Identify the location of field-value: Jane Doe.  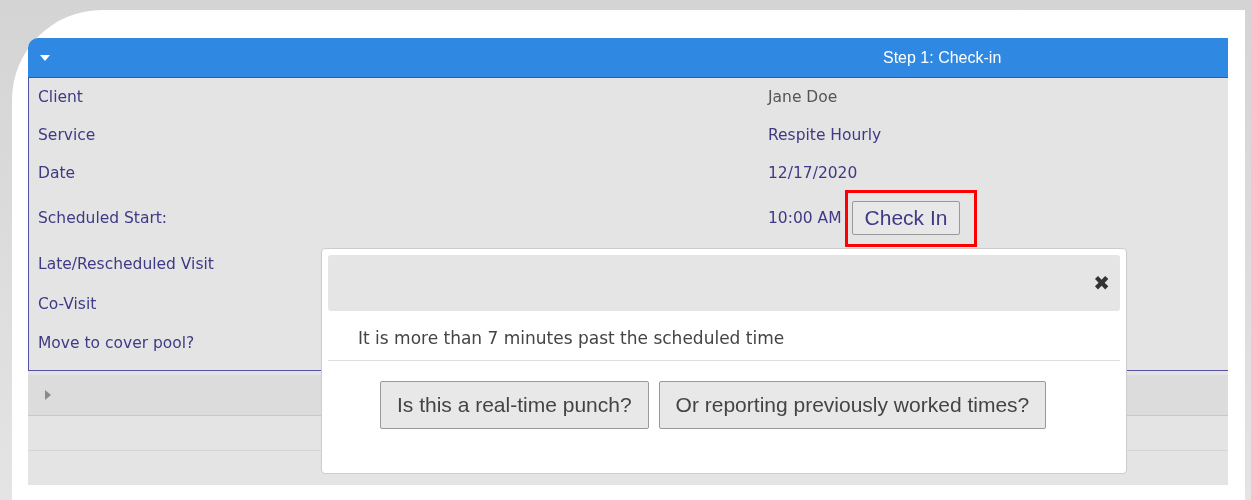
(803, 97).